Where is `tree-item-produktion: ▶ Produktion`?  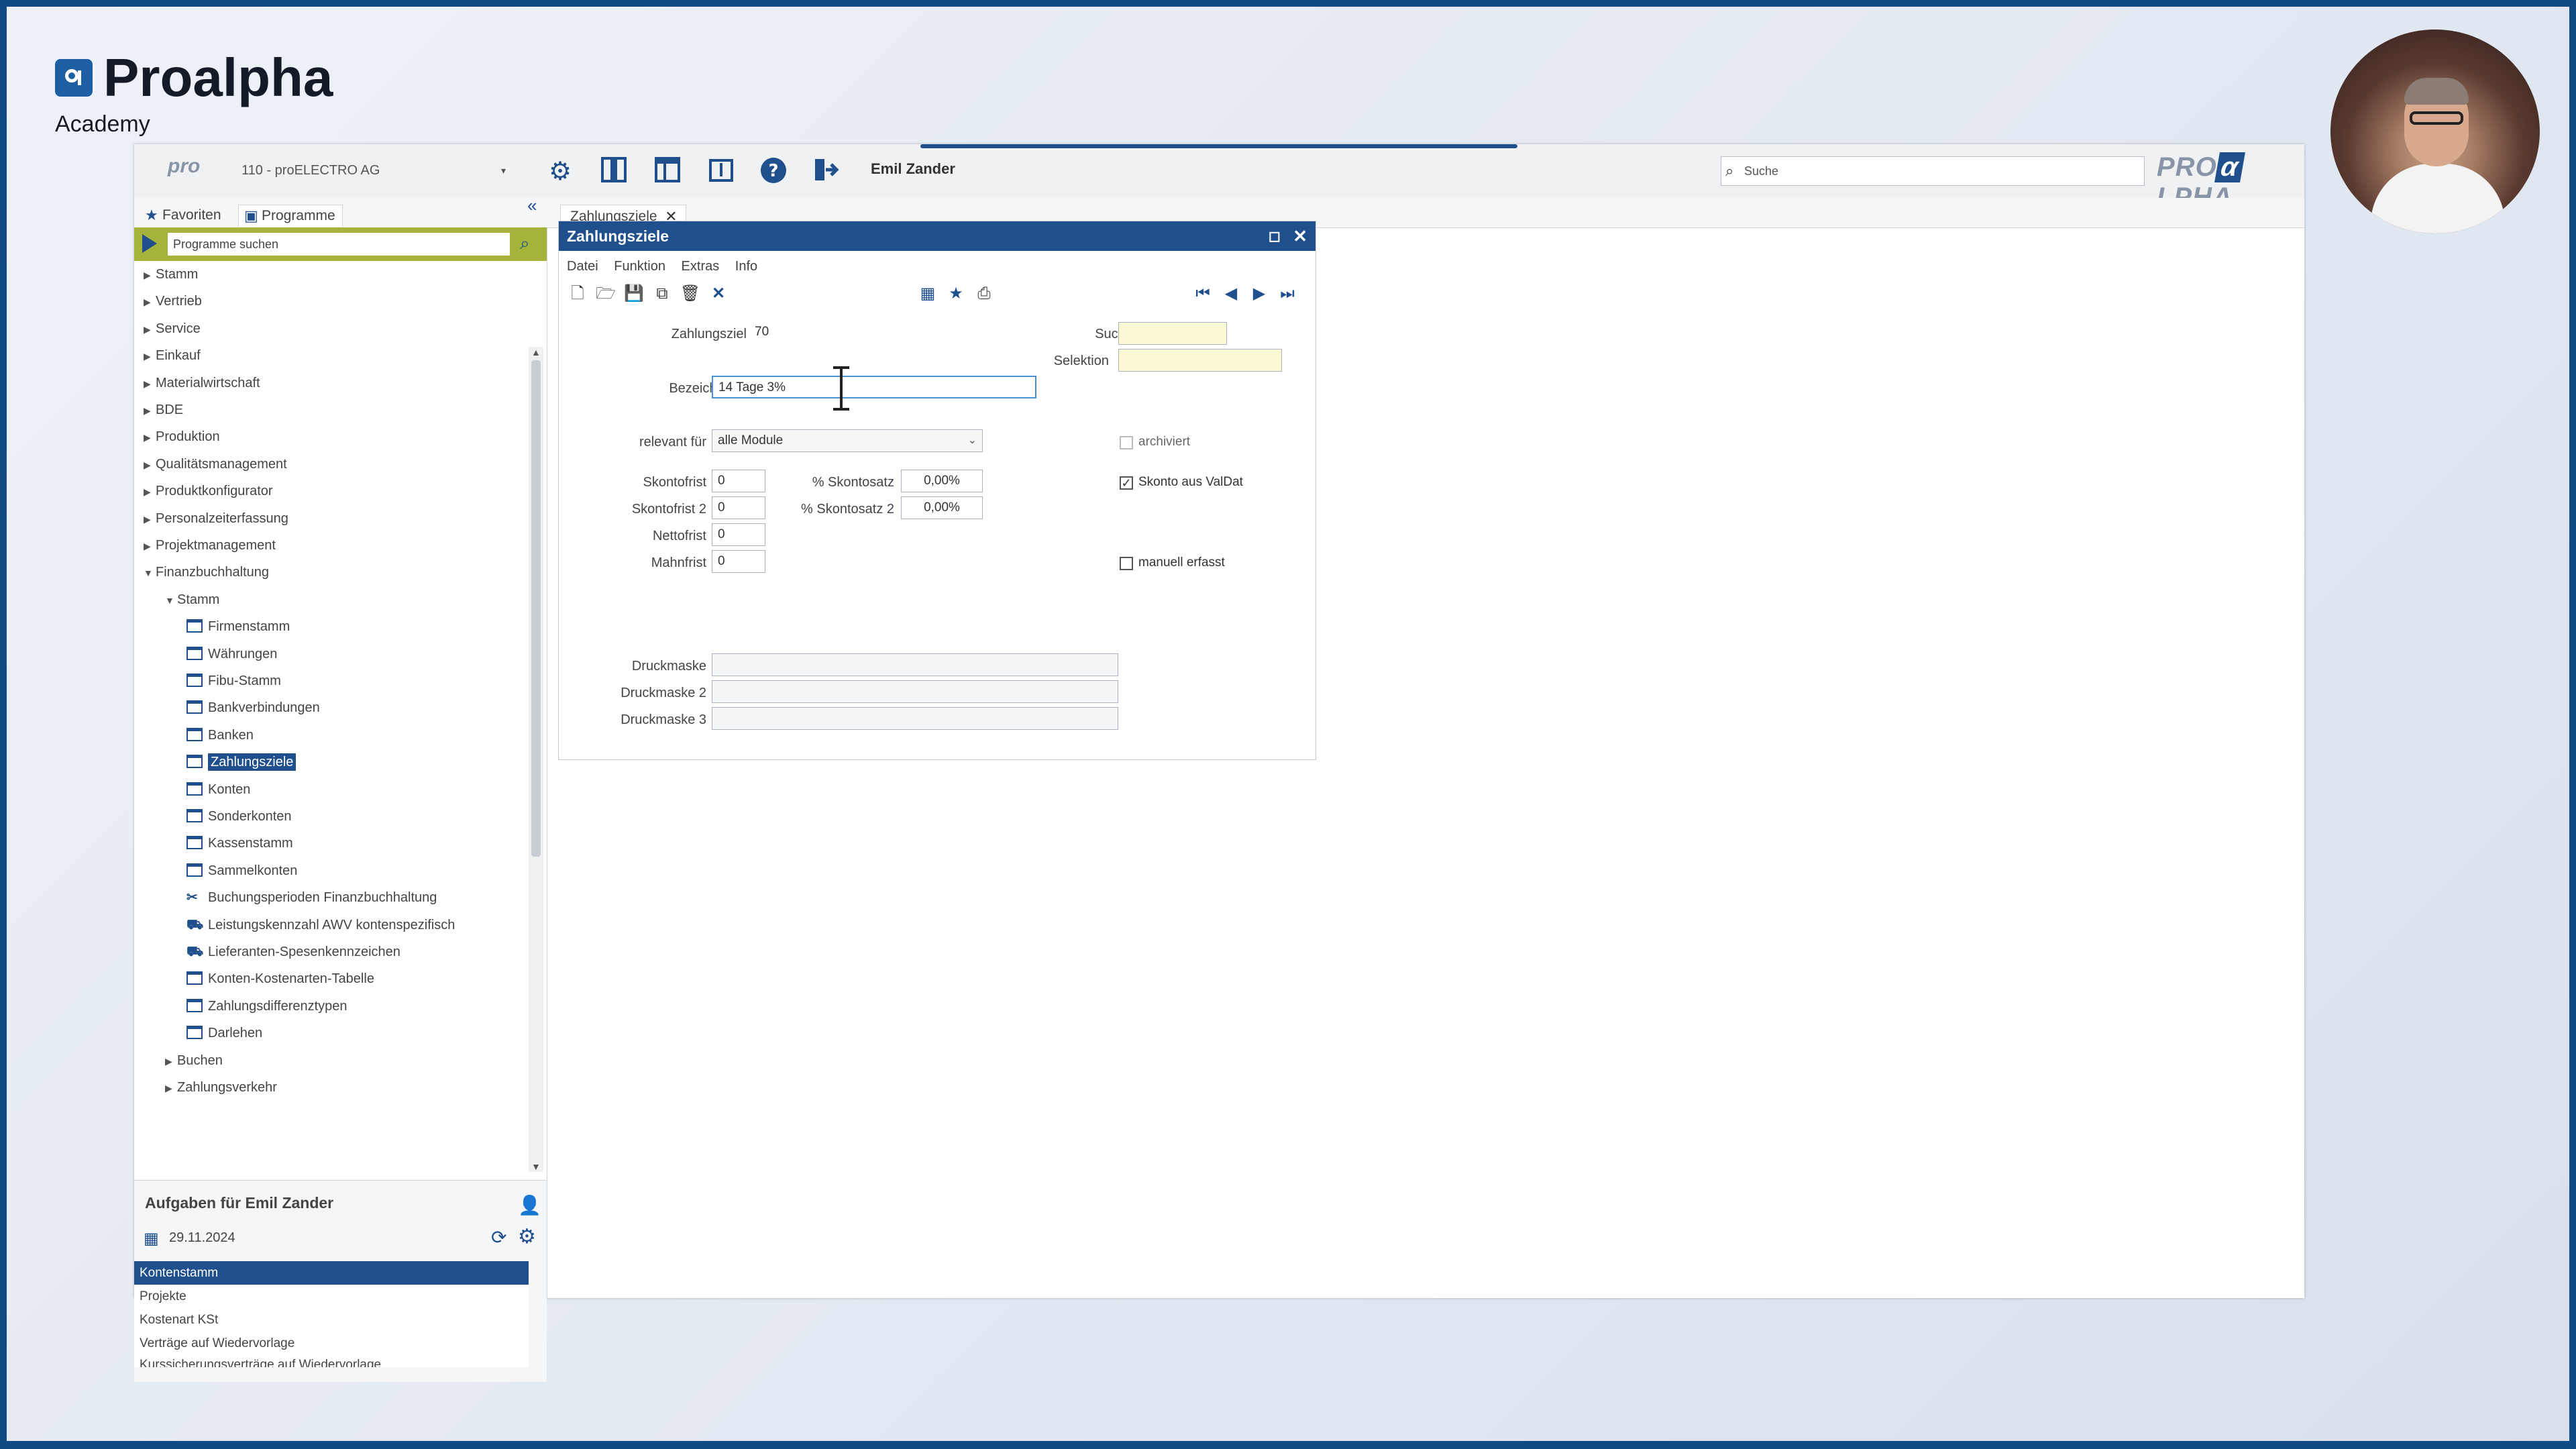 tree-item-produktion: ▶ Produktion is located at coordinates (182, 436).